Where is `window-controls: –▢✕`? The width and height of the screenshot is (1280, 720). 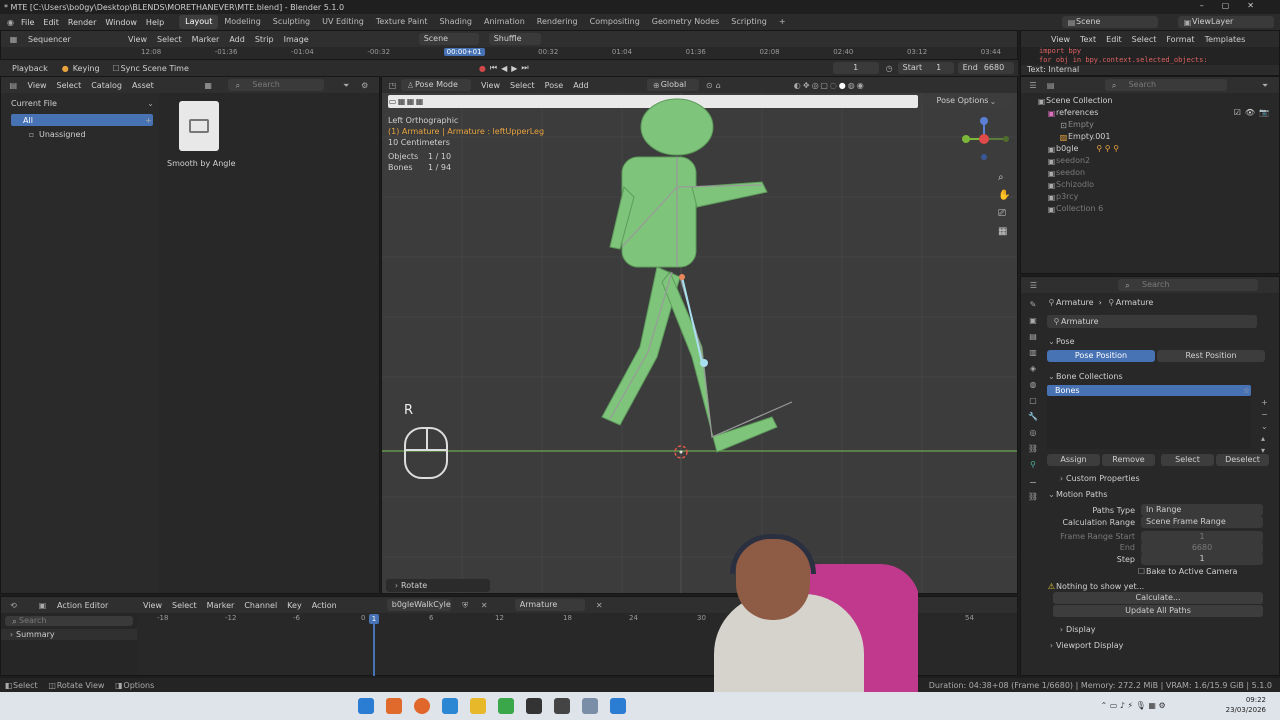
window-controls: –▢✕ is located at coordinates (1236, 5).